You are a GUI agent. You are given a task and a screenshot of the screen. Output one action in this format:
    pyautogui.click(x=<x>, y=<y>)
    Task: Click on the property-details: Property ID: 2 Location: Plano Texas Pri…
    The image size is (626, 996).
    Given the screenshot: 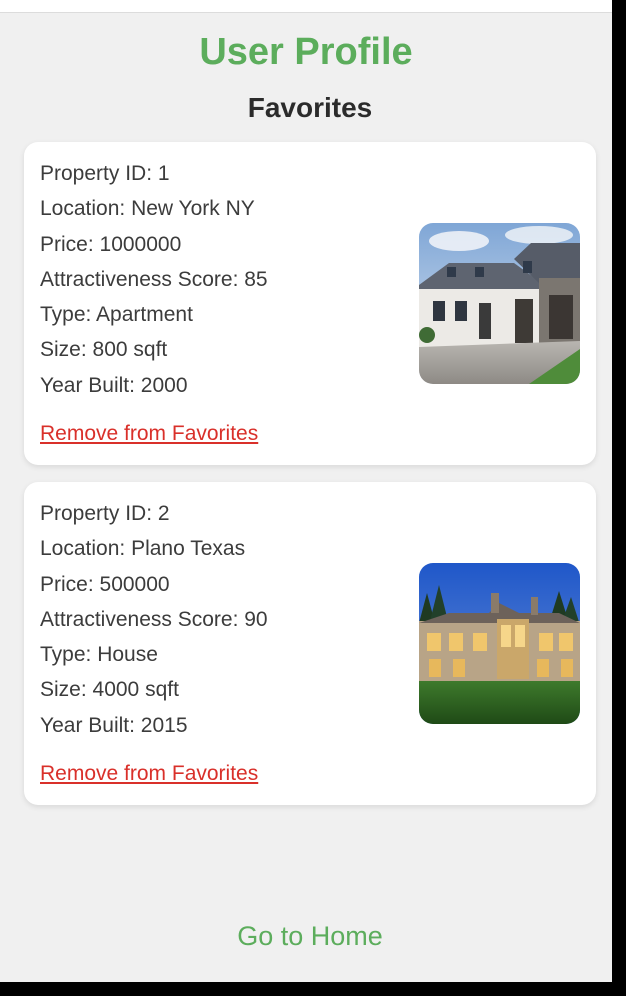 What is the action you would take?
    pyautogui.click(x=154, y=619)
    